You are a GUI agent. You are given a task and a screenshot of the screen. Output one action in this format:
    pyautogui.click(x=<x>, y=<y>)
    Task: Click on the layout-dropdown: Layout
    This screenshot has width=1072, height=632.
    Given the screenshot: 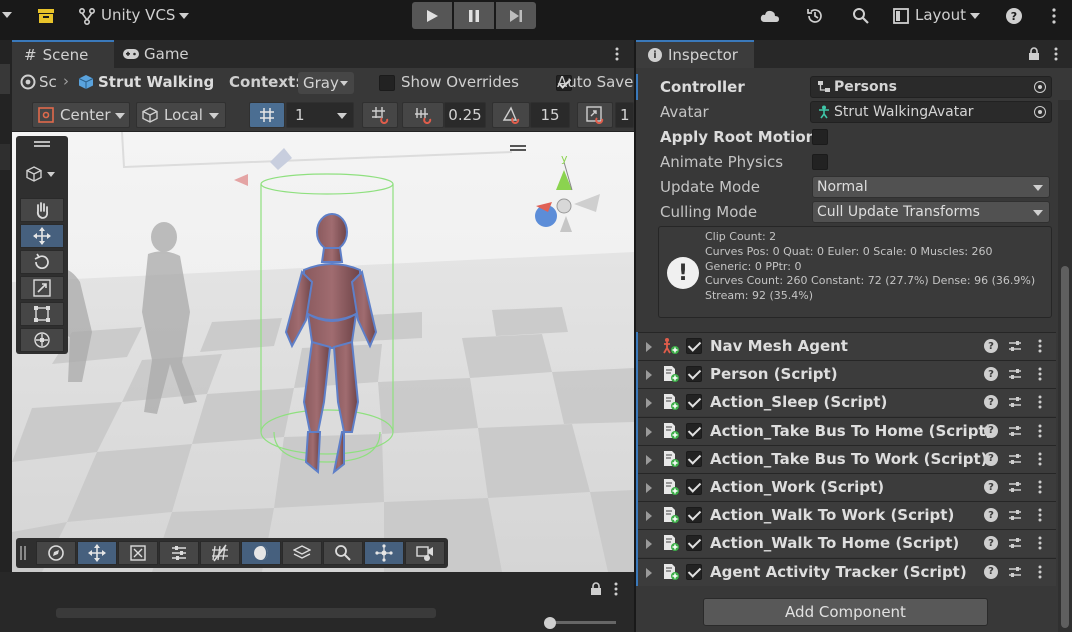 What is the action you would take?
    pyautogui.click(x=940, y=15)
    